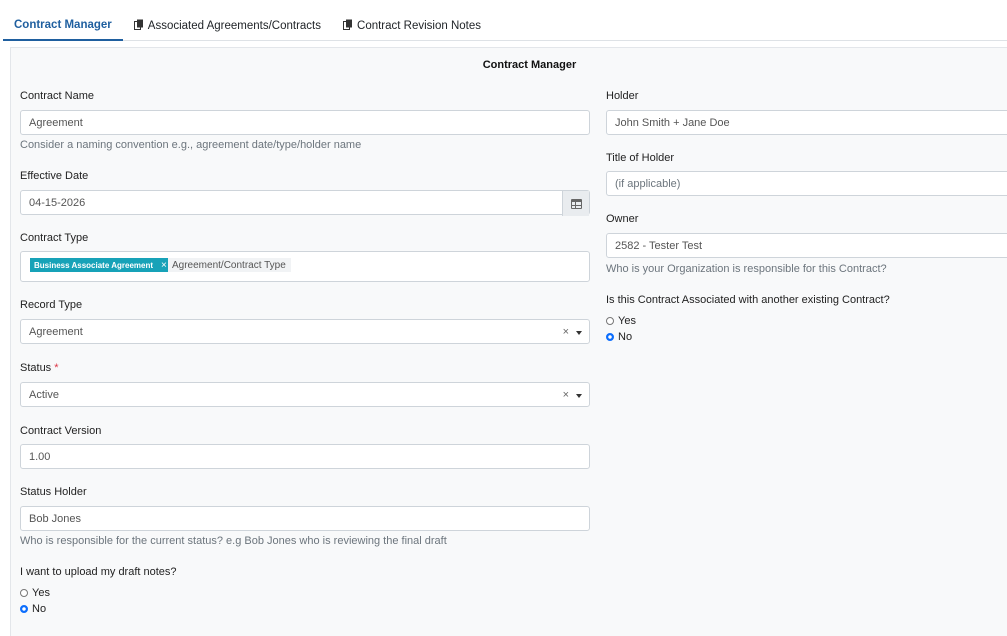 This screenshot has width=1007, height=636. Describe the element at coordinates (529, 65) in the screenshot. I see `card-title: Contract Manager` at that location.